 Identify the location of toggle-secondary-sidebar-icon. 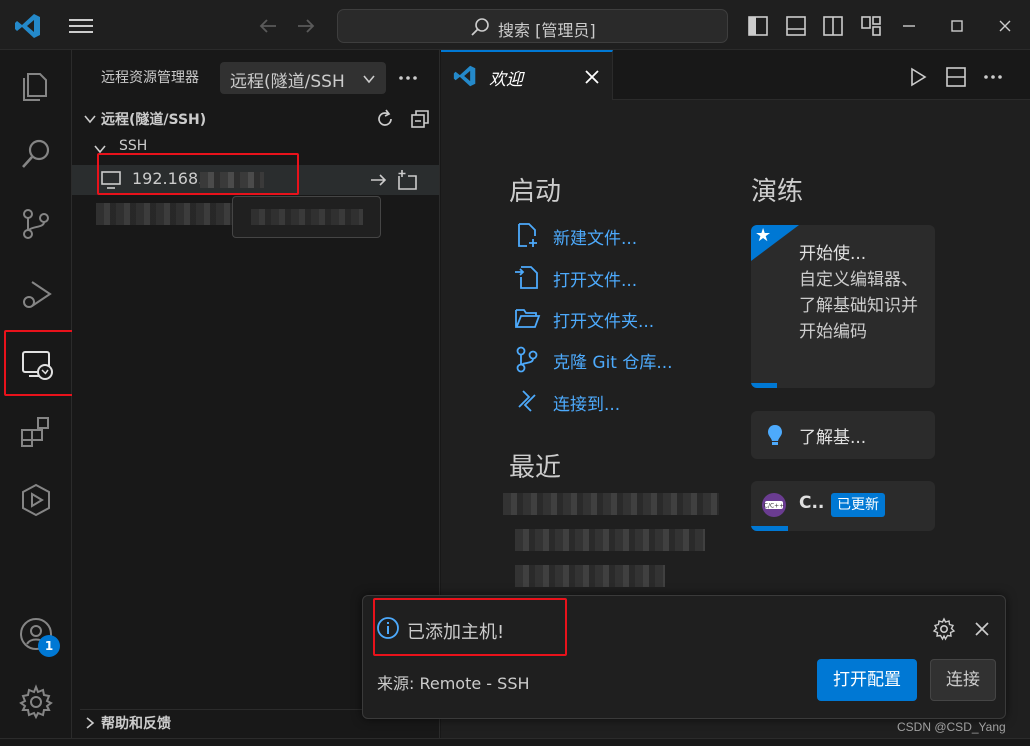
(833, 26).